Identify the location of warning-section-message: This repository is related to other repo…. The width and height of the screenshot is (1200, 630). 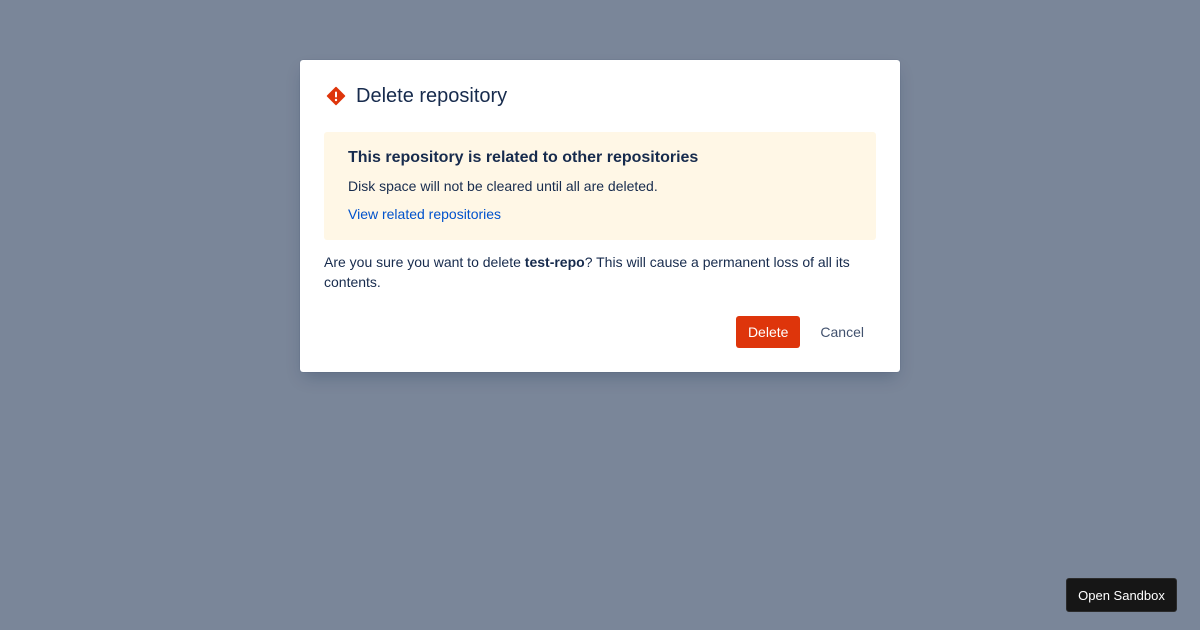
(600, 186).